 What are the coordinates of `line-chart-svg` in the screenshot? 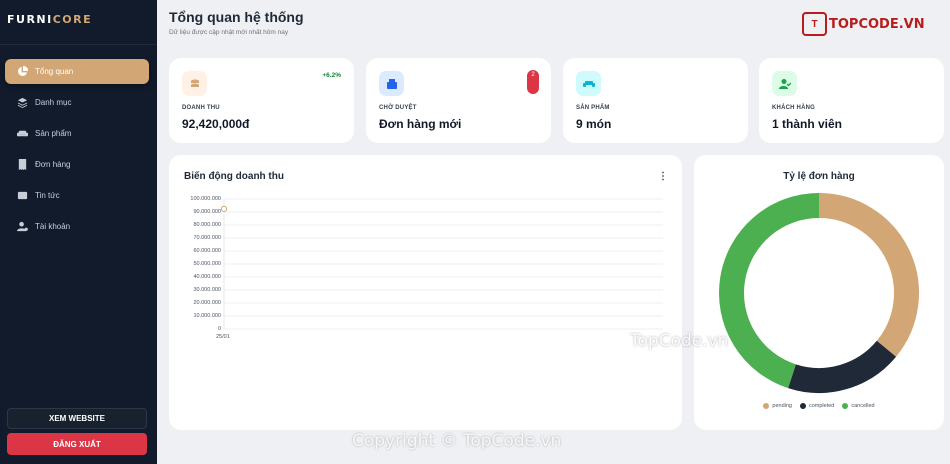 It's located at (441, 264).